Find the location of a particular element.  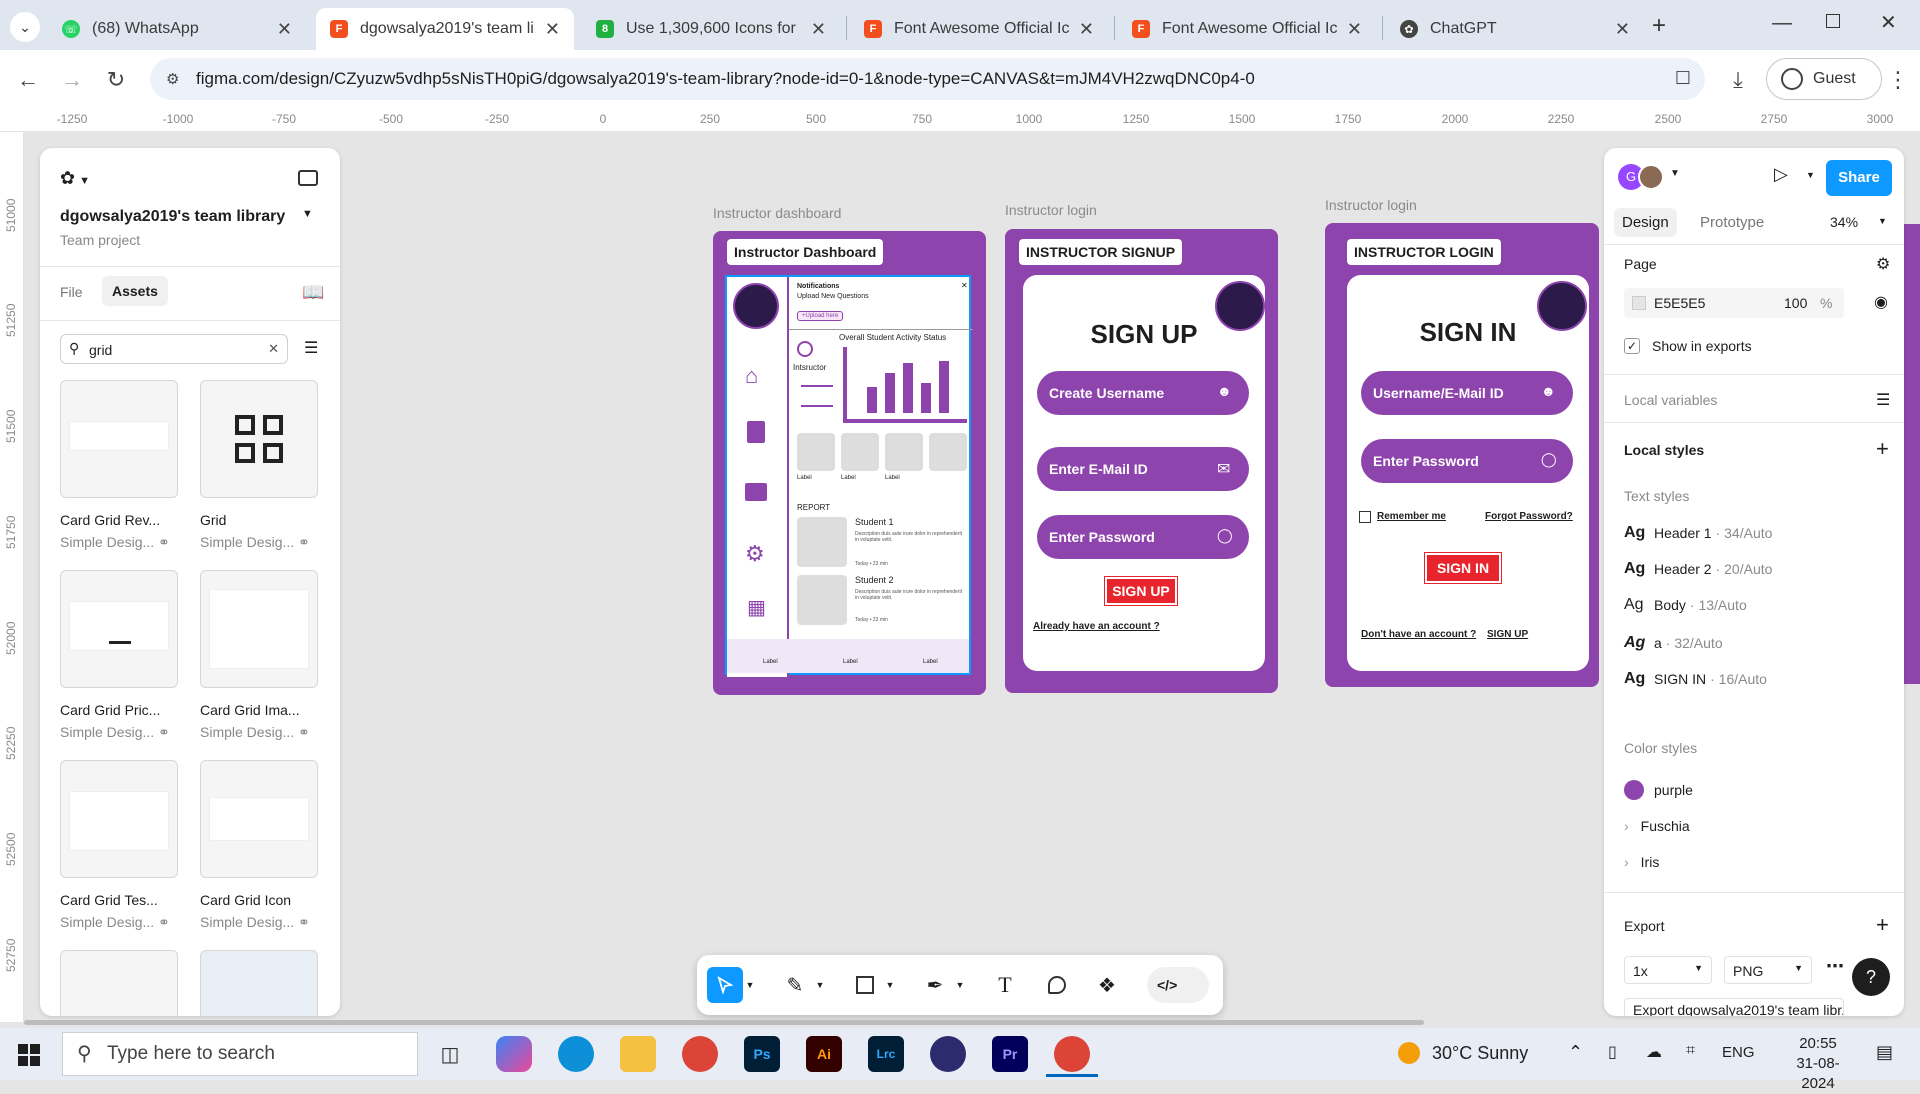

frame-label-login: Instructor login is located at coordinates (1371, 205).